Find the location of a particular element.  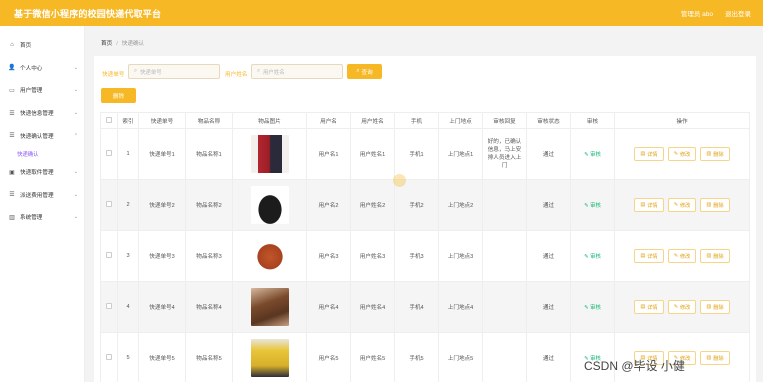

cell-item-name: 物品名称5 is located at coordinates (209, 357).